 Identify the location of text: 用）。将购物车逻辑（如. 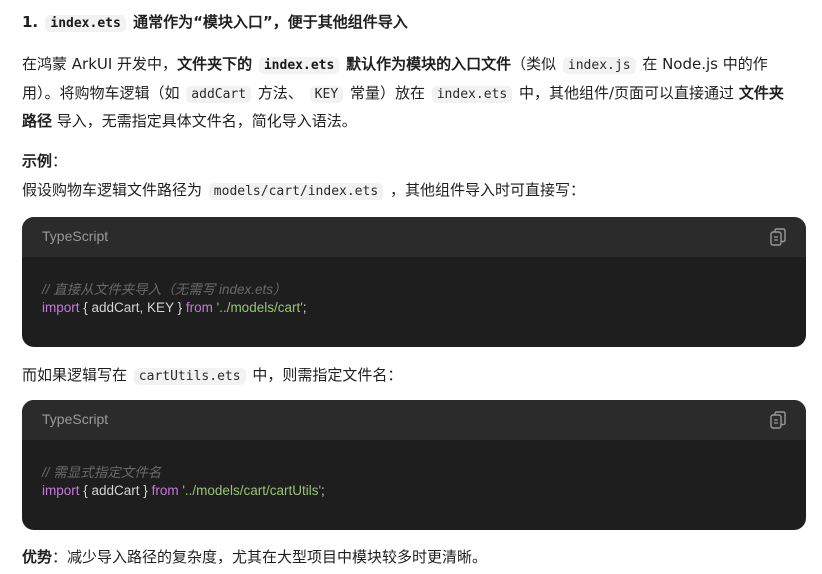
(101, 93).